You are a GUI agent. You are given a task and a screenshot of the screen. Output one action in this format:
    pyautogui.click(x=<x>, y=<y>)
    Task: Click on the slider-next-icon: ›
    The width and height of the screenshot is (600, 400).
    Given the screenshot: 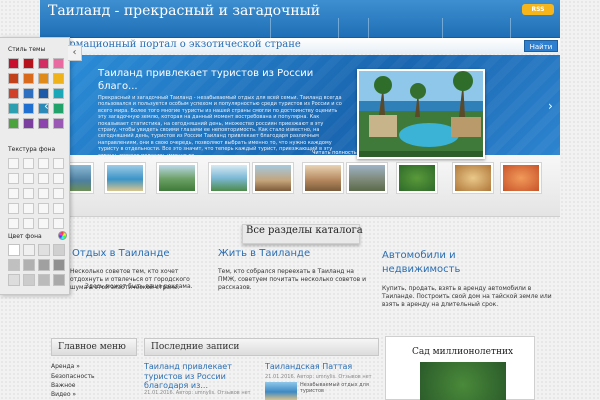 What is the action you would take?
    pyautogui.click(x=550, y=106)
    